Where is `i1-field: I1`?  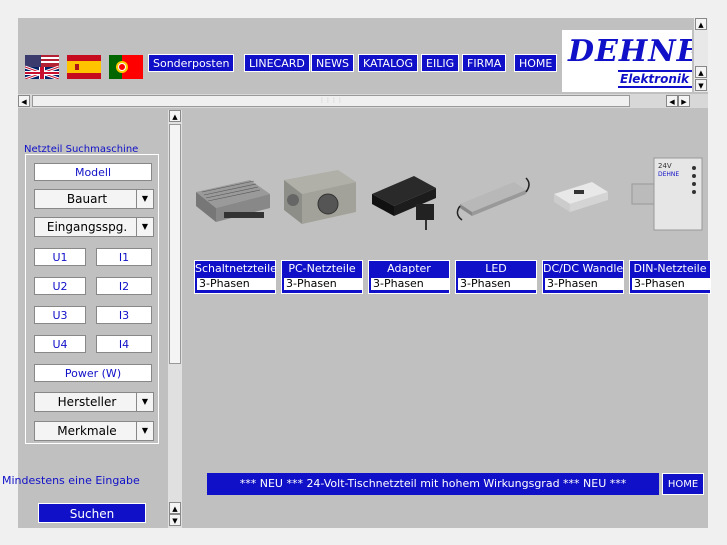 i1-field: I1 is located at coordinates (124, 257).